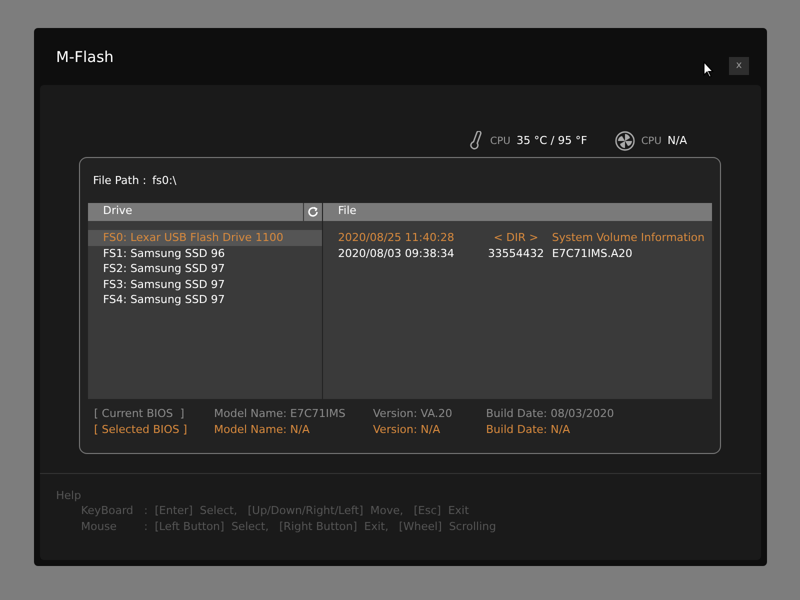 The image size is (800, 600). I want to click on sensor-reading: N/A, so click(677, 140).